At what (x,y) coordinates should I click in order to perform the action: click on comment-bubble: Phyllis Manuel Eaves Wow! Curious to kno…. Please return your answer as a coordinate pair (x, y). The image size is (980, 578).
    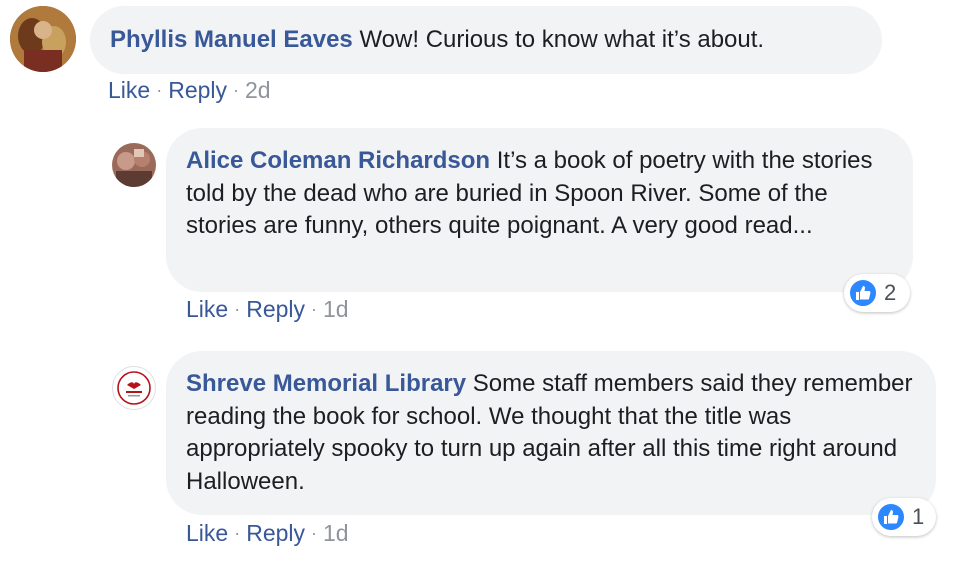
    Looking at the image, I should click on (486, 40).